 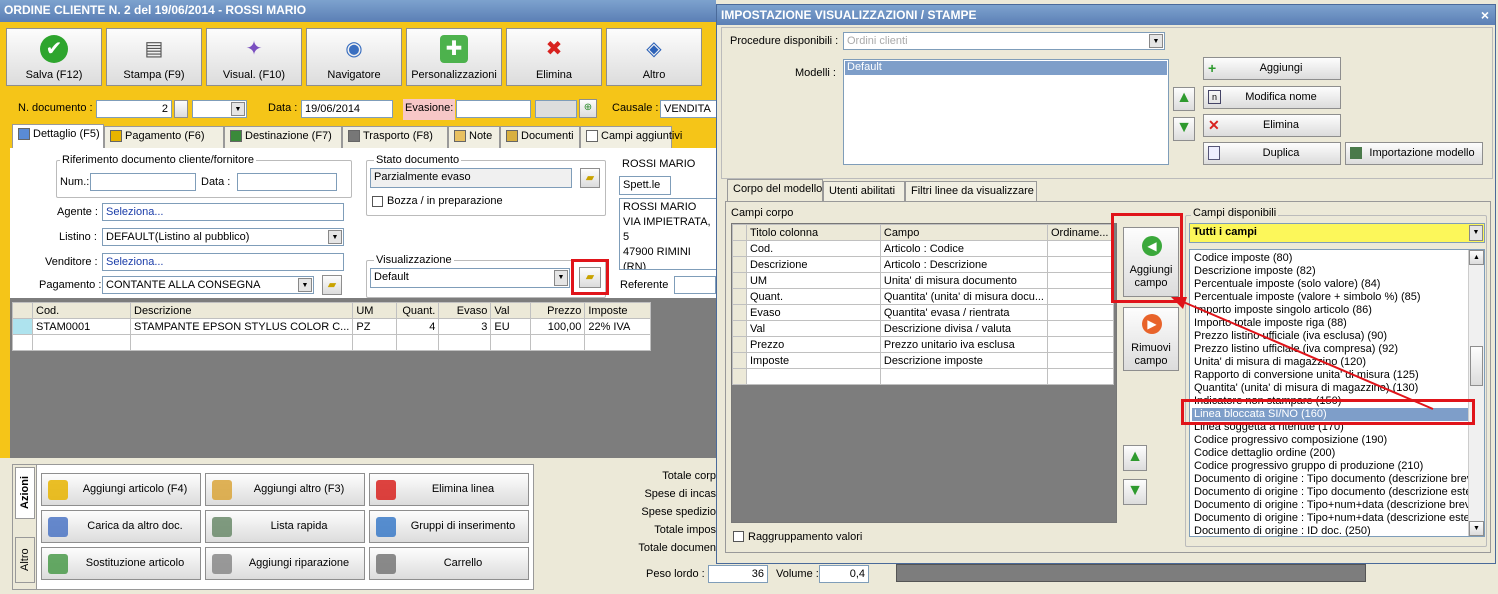 I want to click on search-icon: ⊕, so click(x=588, y=108).